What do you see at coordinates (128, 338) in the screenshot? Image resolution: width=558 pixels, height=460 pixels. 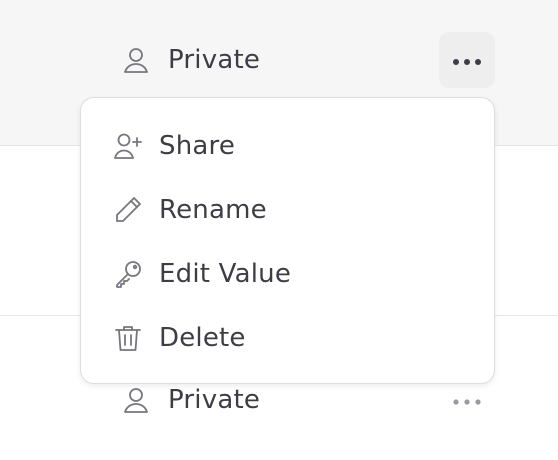 I see `trash-icon` at bounding box center [128, 338].